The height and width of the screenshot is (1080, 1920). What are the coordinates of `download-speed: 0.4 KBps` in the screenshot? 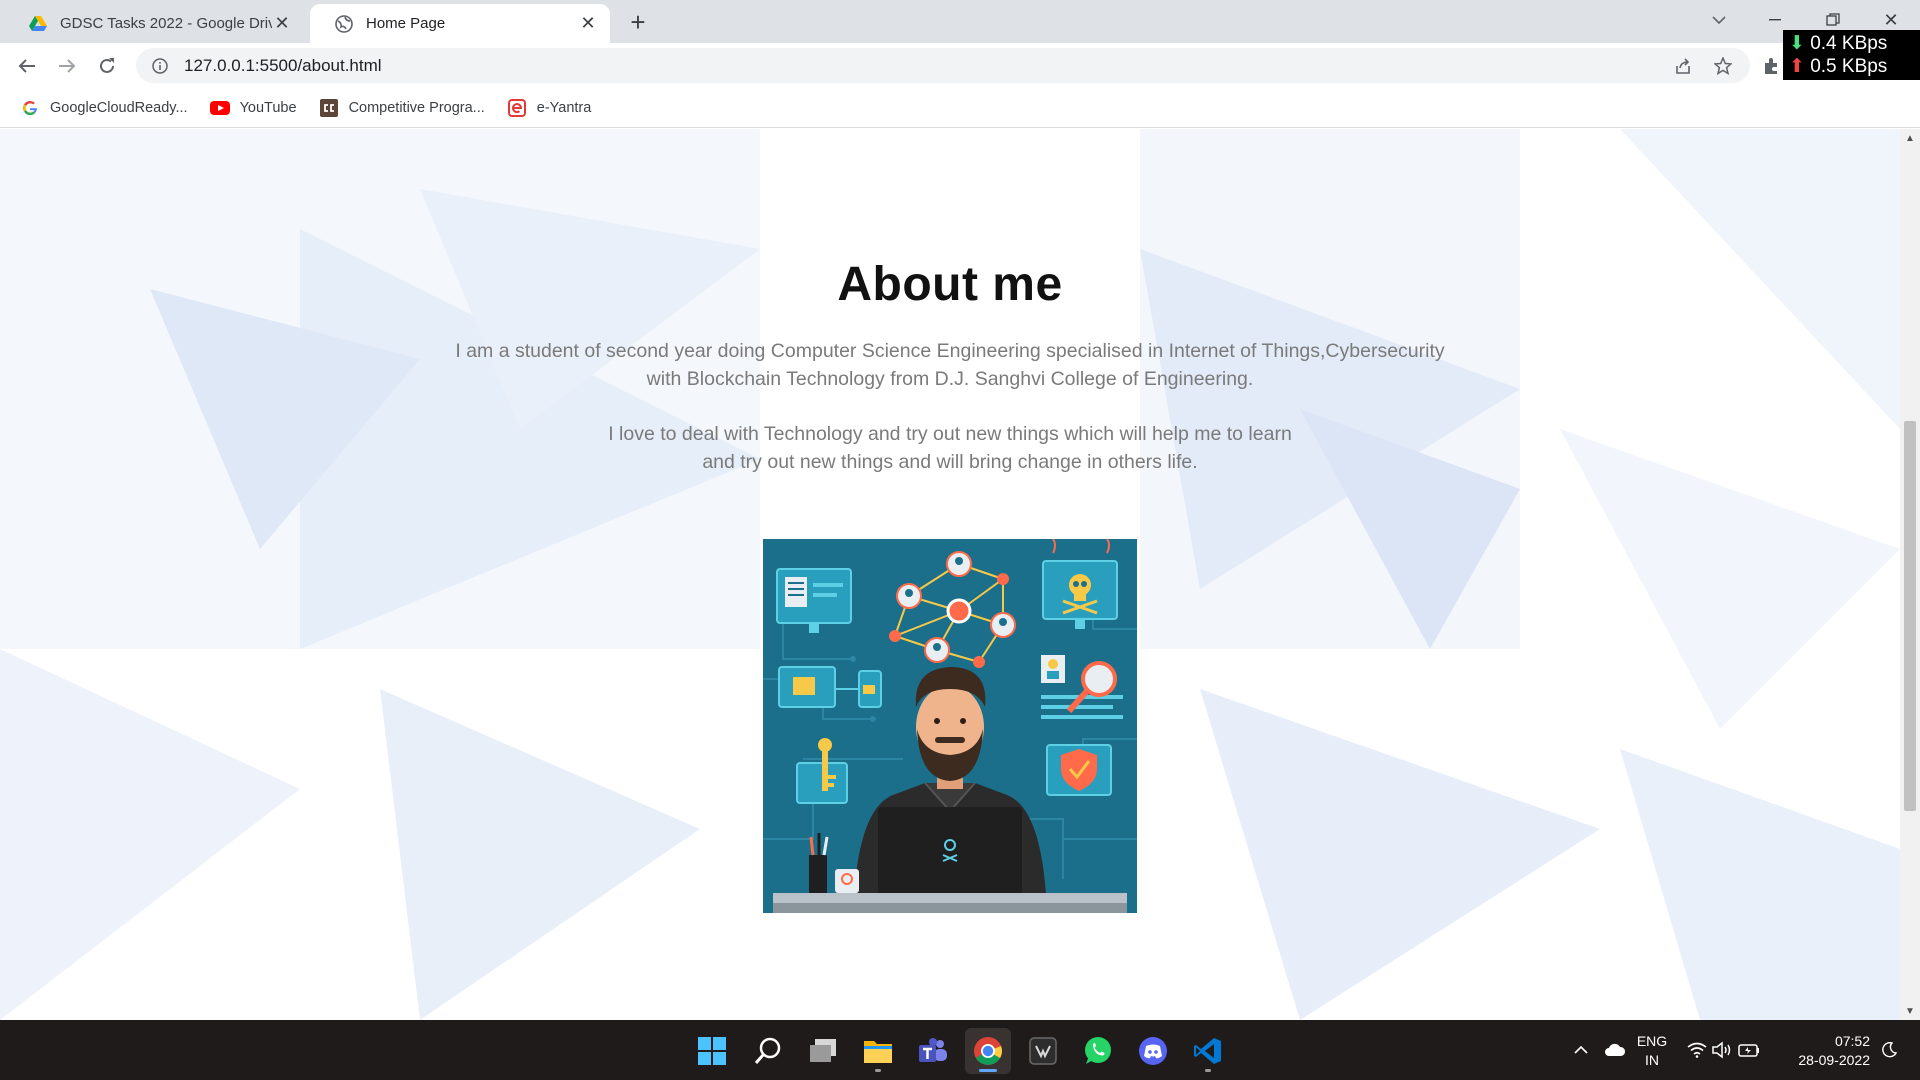 It's located at (1849, 43).